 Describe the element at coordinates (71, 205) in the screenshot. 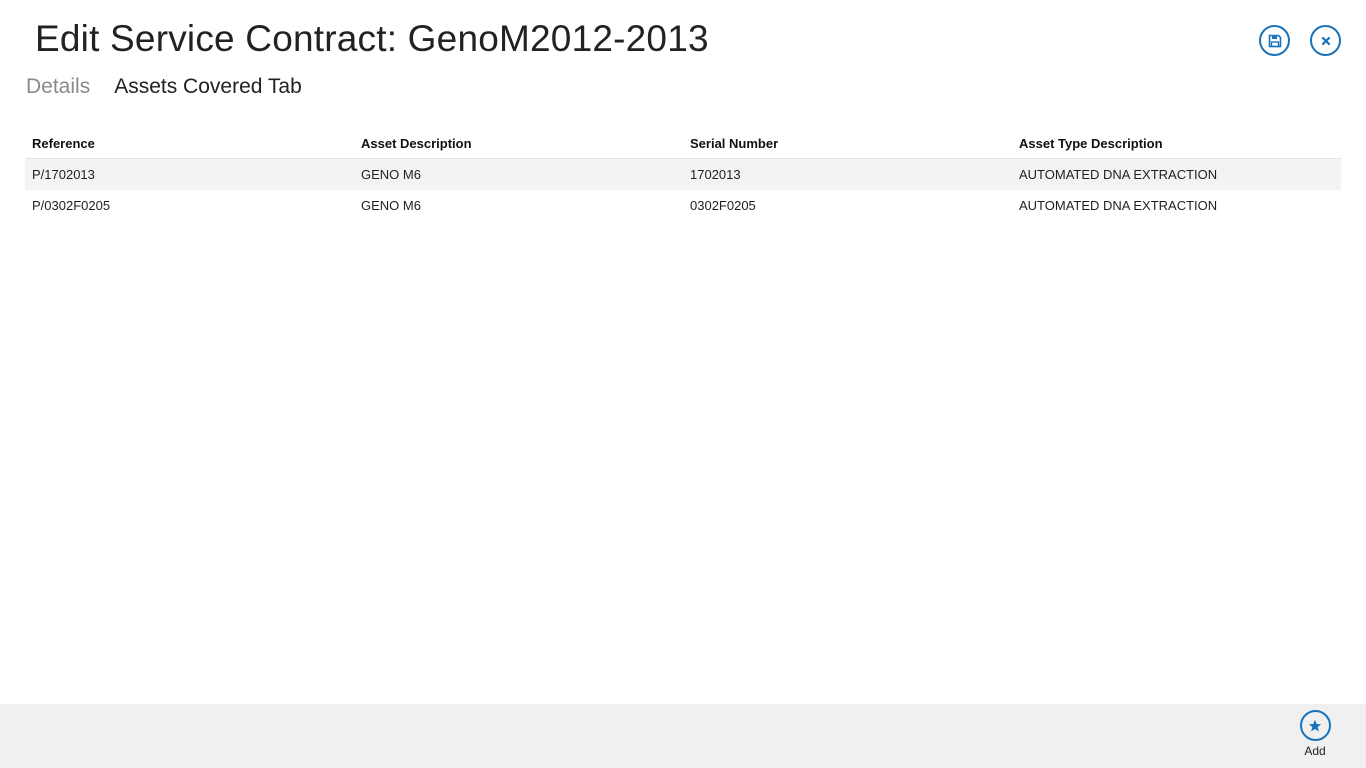

I see `cell-reference: P/0302F0205` at that location.